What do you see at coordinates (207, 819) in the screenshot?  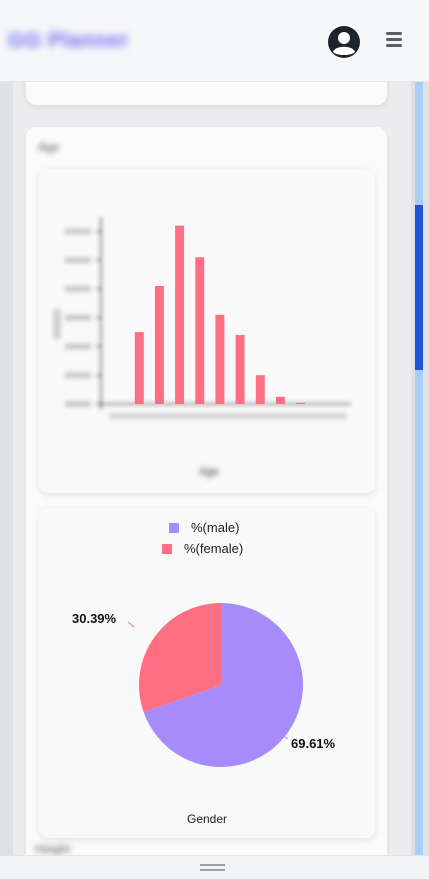 I see `pie-title: Gender` at bounding box center [207, 819].